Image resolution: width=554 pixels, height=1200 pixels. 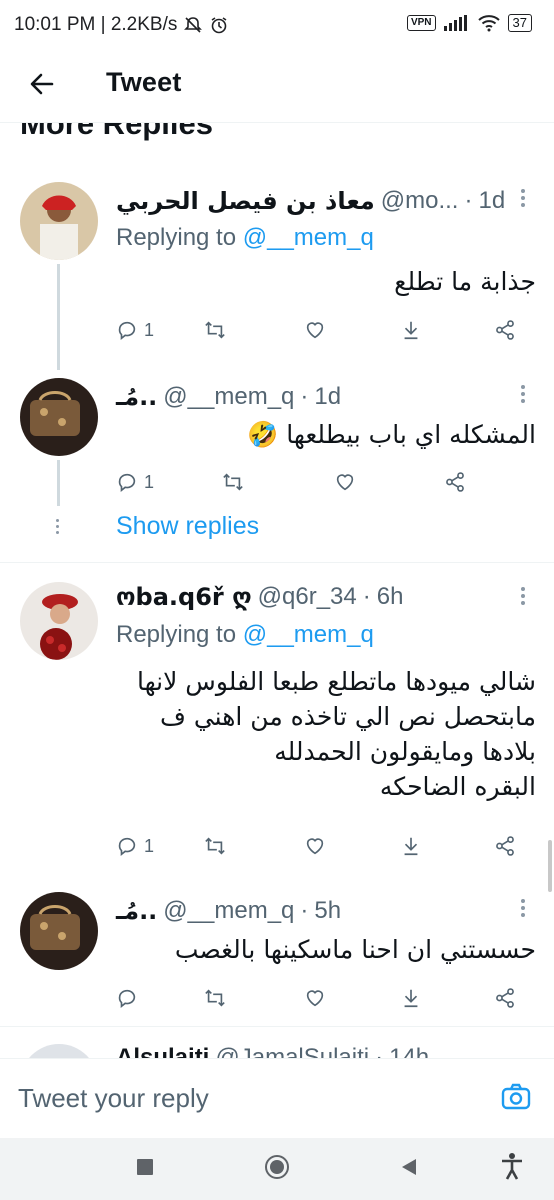 What do you see at coordinates (421, 23) in the screenshot?
I see `vpn-badge: VPN` at bounding box center [421, 23].